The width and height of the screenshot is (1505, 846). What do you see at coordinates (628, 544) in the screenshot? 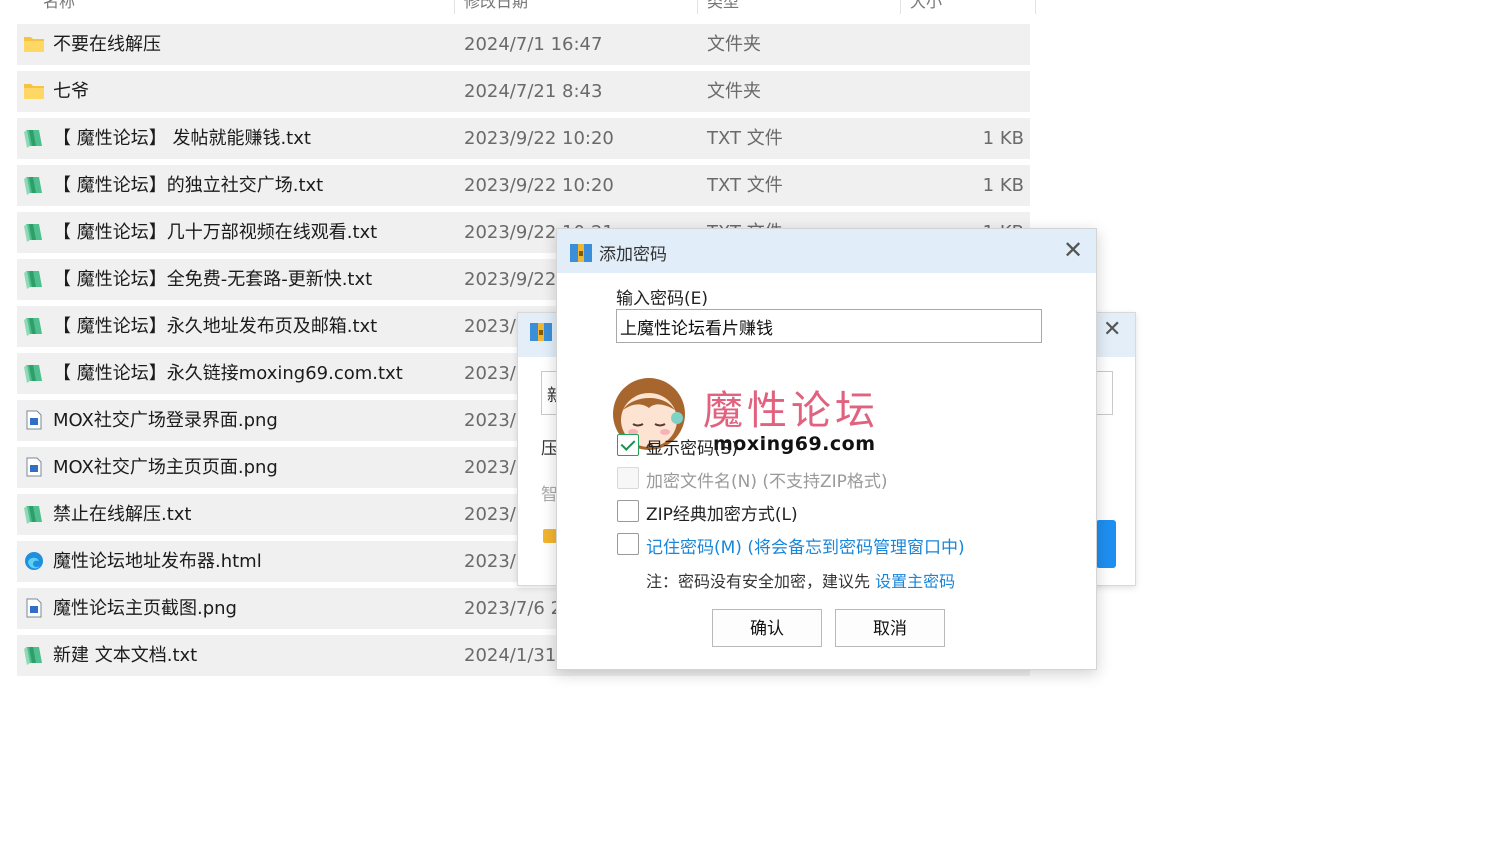
I see `remember-password-checkbox` at bounding box center [628, 544].